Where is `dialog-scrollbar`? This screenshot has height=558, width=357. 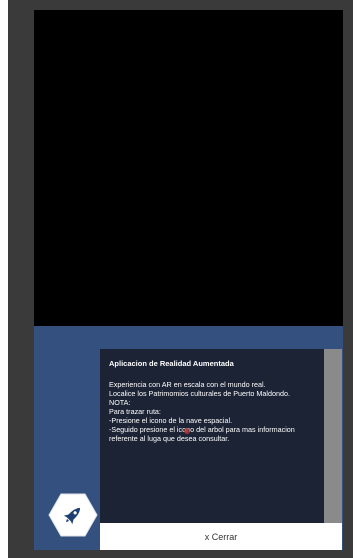 dialog-scrollbar is located at coordinates (333, 436).